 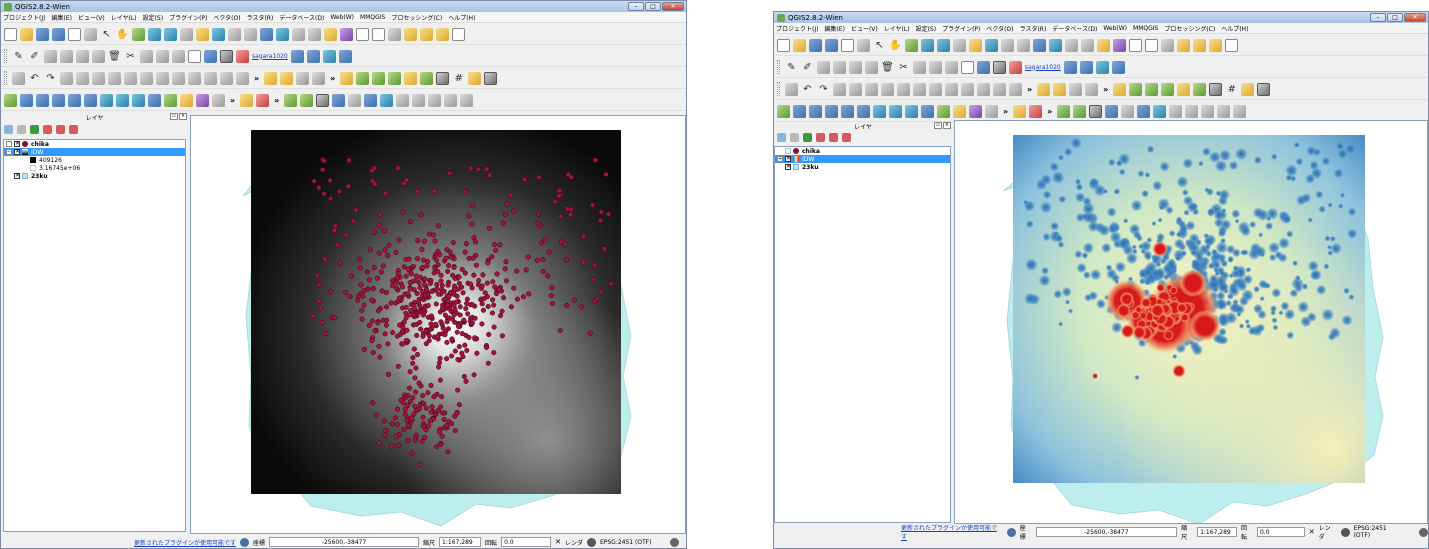 I want to click on plugin-update-link: 更新されたプラグインが使用可能です, so click(x=185, y=542).